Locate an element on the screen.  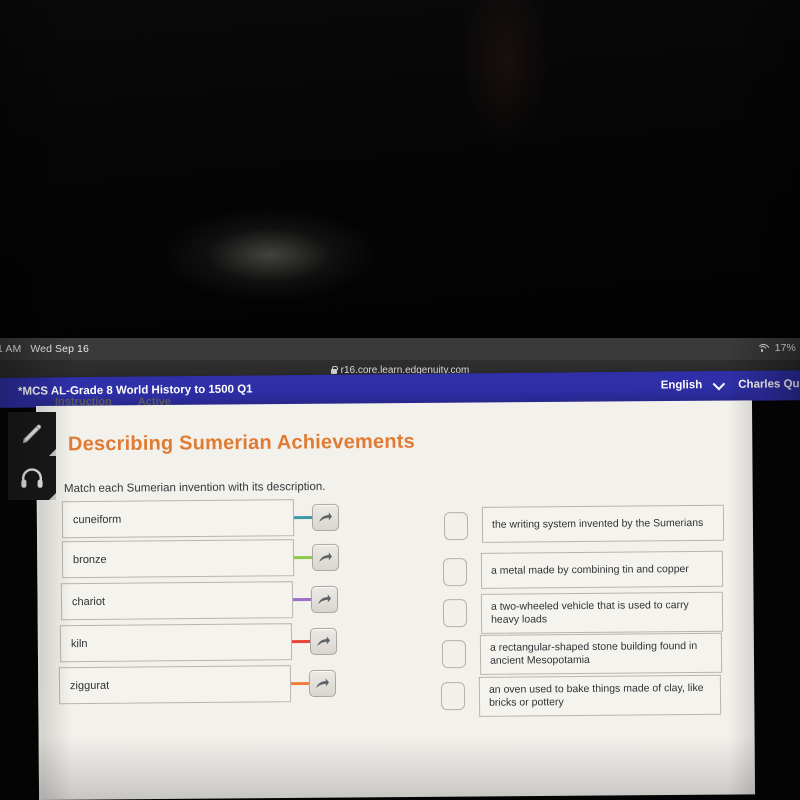
term-label: ziggurat is located at coordinates (89, 685).